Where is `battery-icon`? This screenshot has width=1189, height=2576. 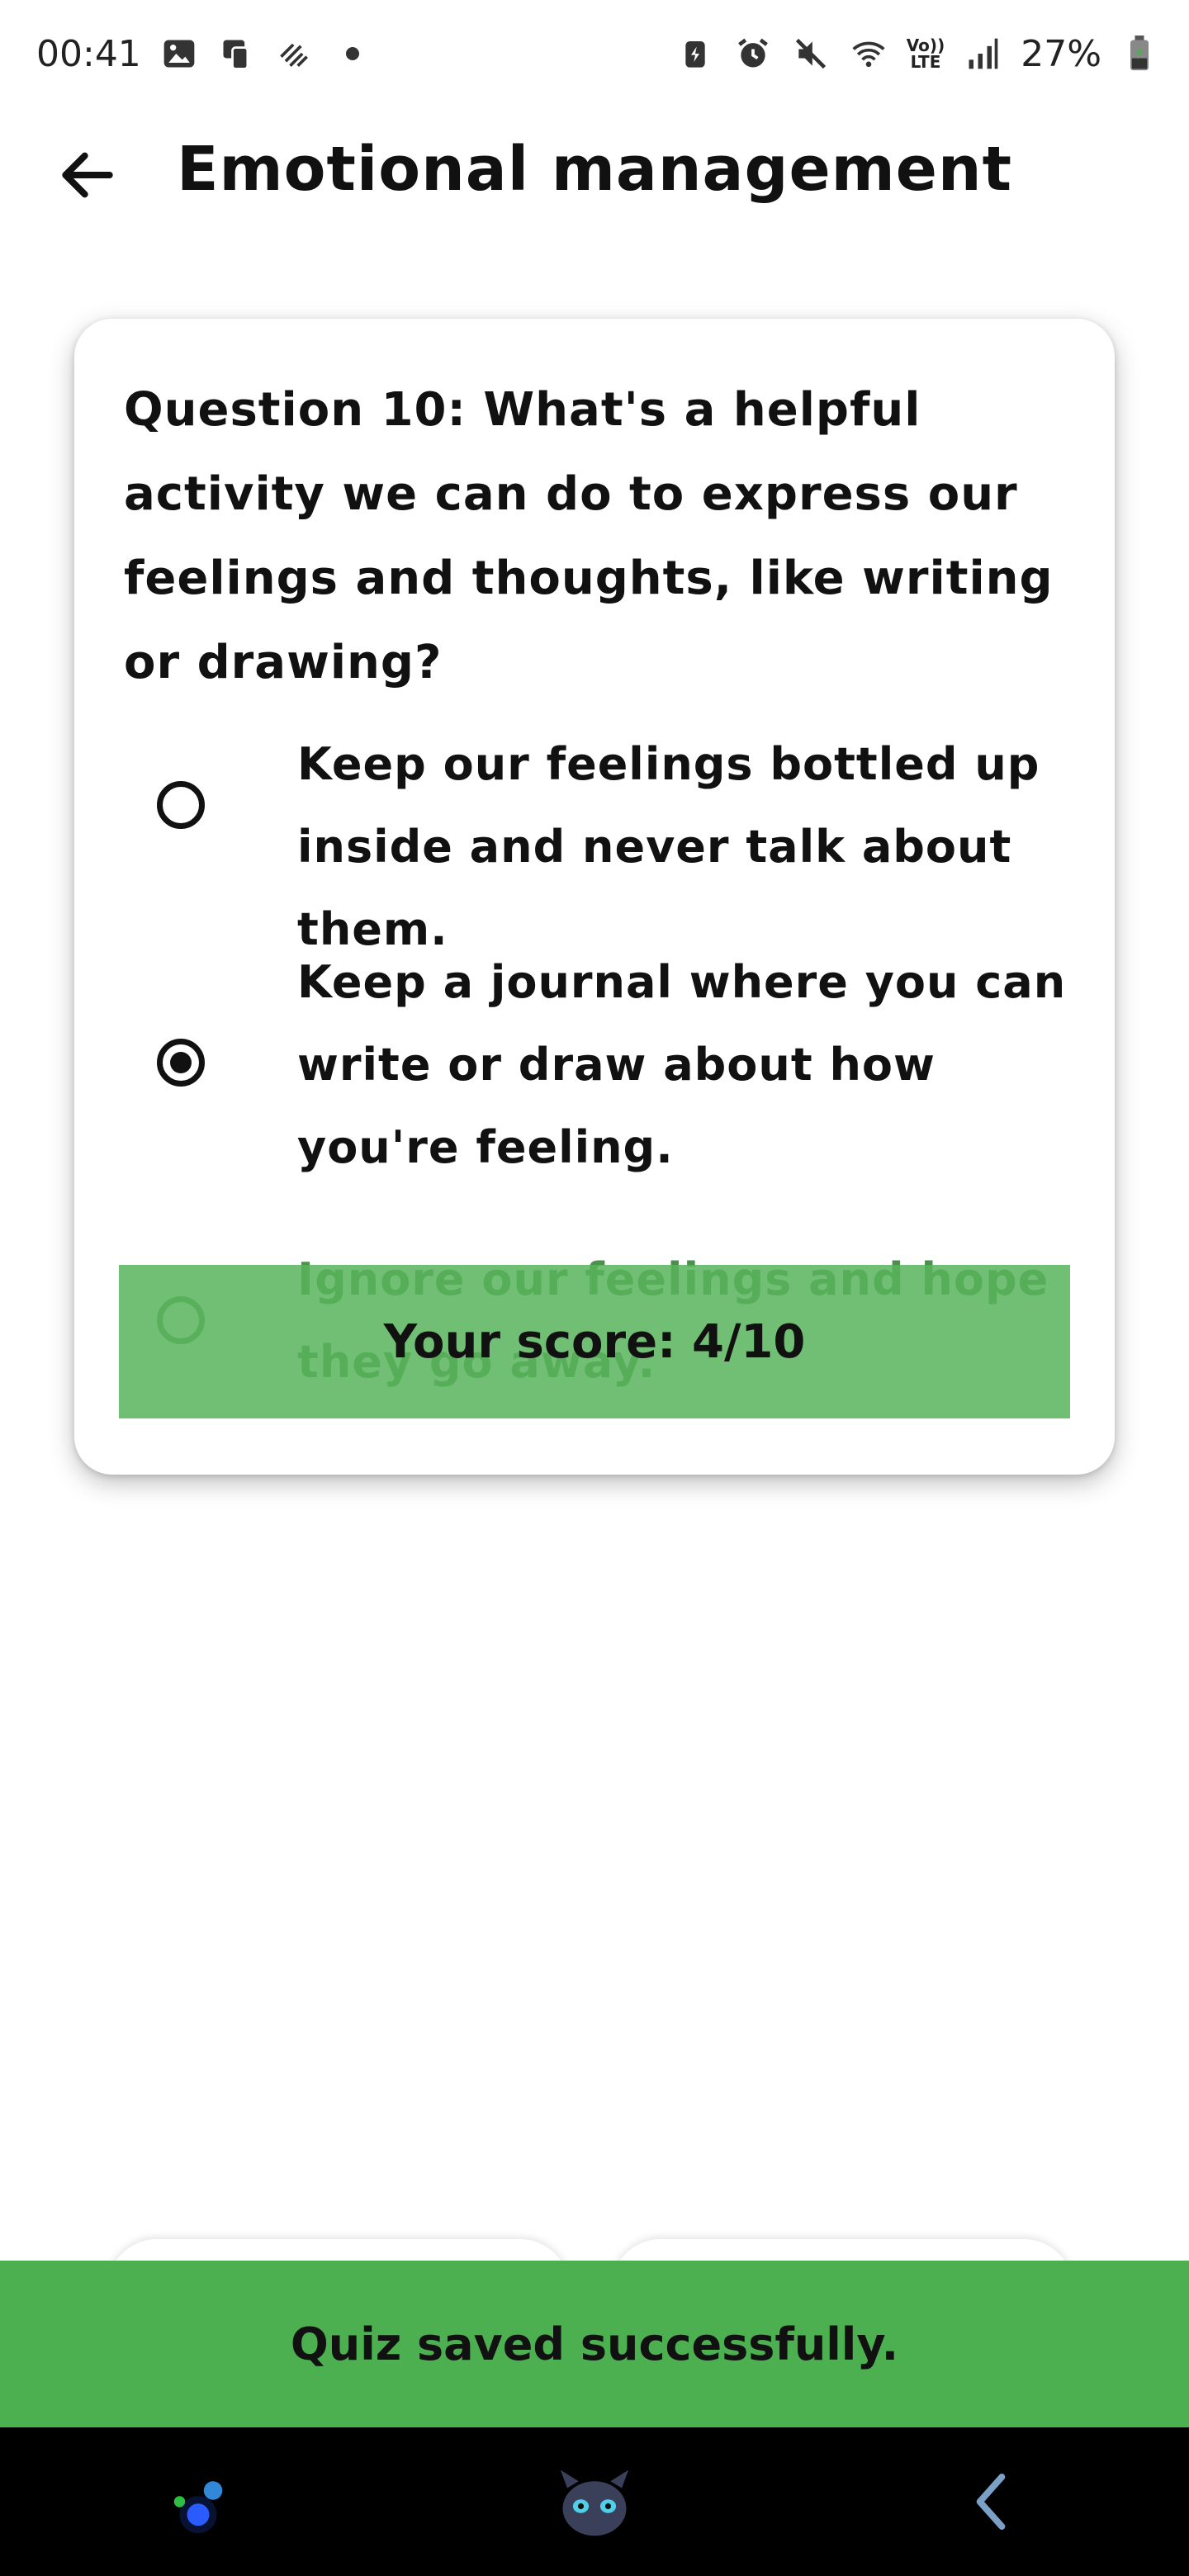 battery-icon is located at coordinates (1139, 53).